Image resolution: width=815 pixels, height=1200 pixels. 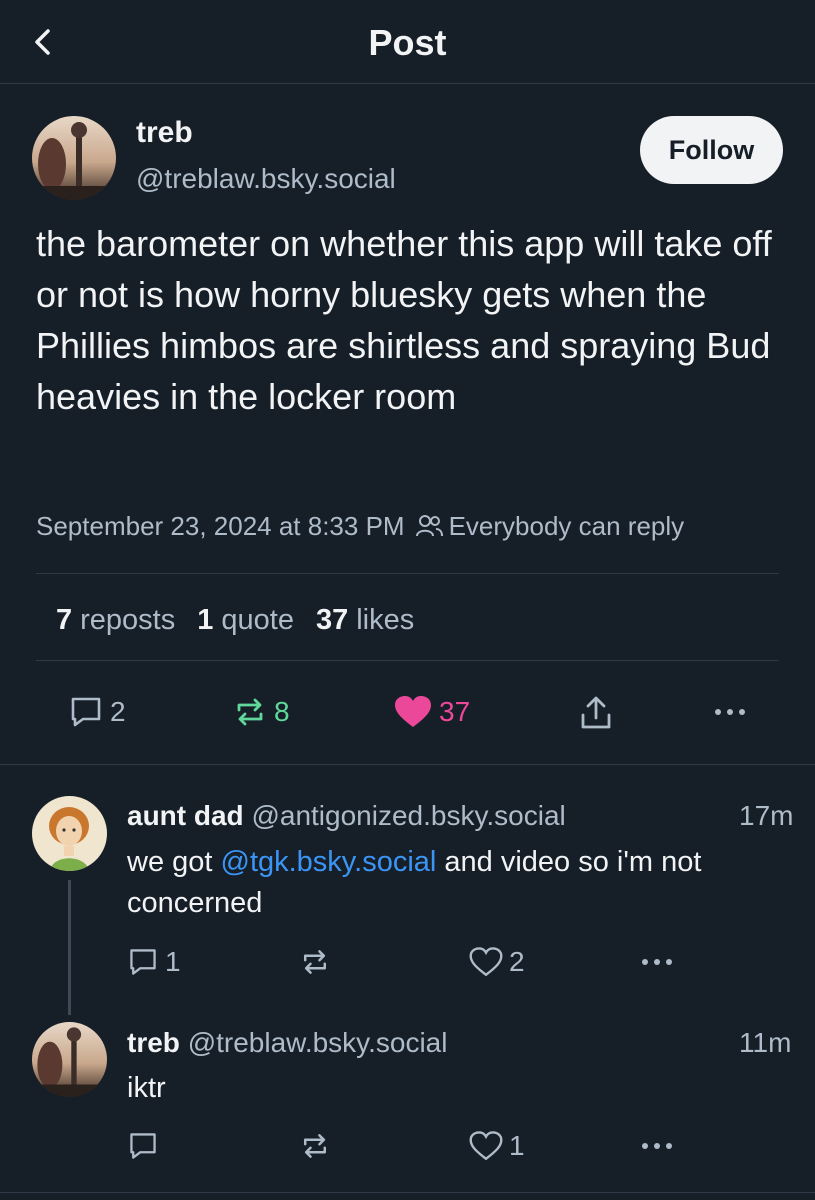 What do you see at coordinates (266, 179) in the screenshot?
I see `author-handle: @treblaw.bsky.social` at bounding box center [266, 179].